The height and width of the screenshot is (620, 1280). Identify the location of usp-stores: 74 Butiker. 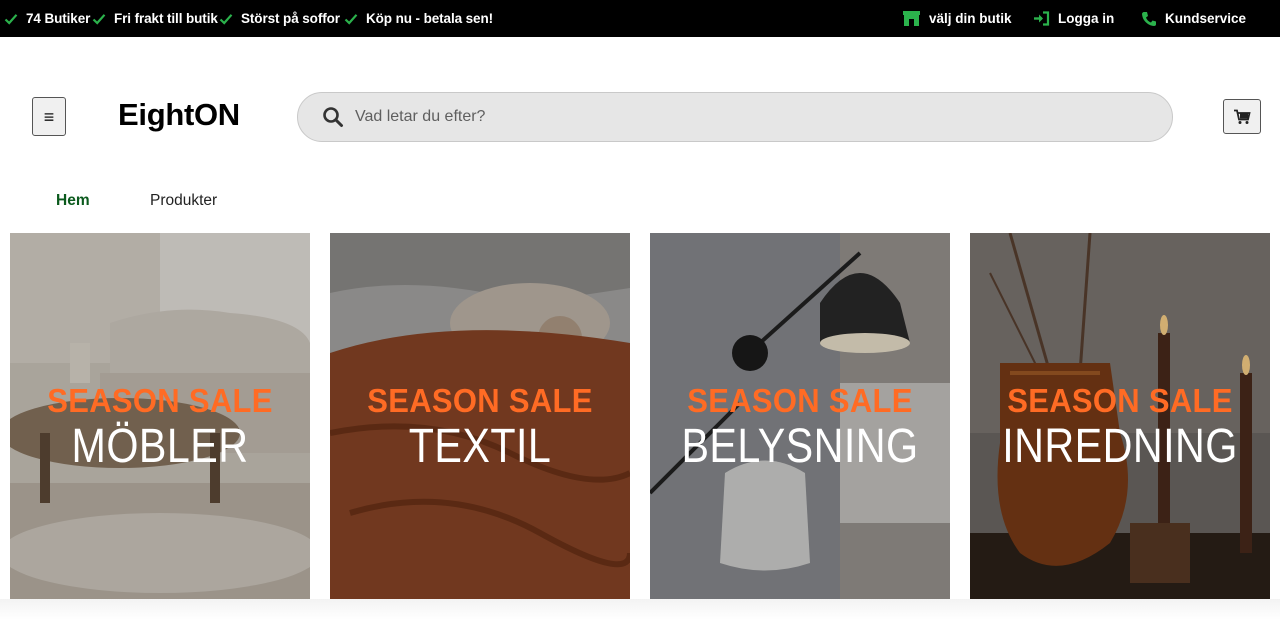
(47, 18).